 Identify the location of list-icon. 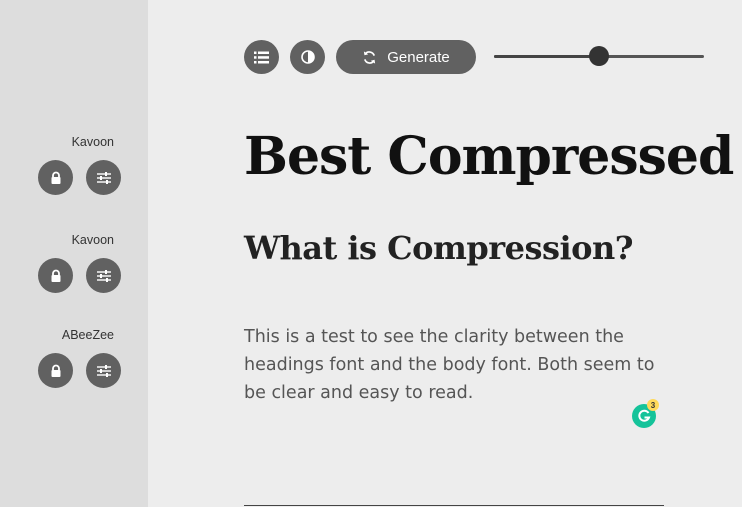
(261, 57).